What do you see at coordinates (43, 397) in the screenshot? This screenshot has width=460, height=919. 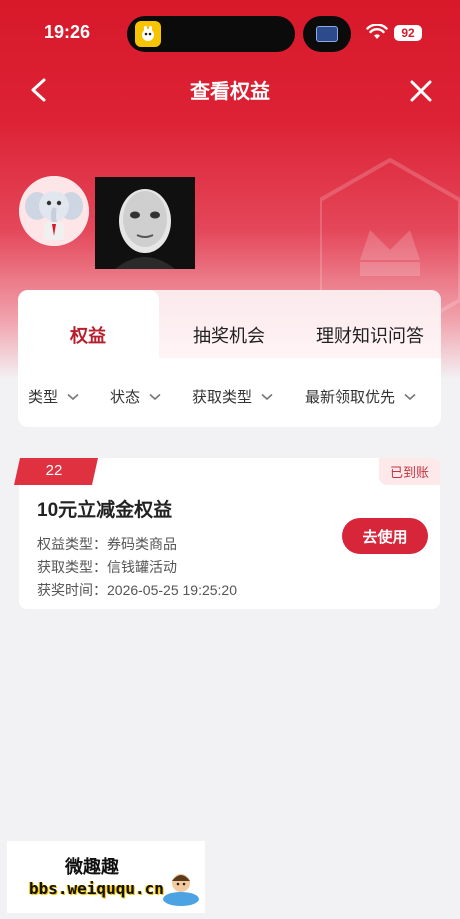 I see `filter-type-label: 类型` at bounding box center [43, 397].